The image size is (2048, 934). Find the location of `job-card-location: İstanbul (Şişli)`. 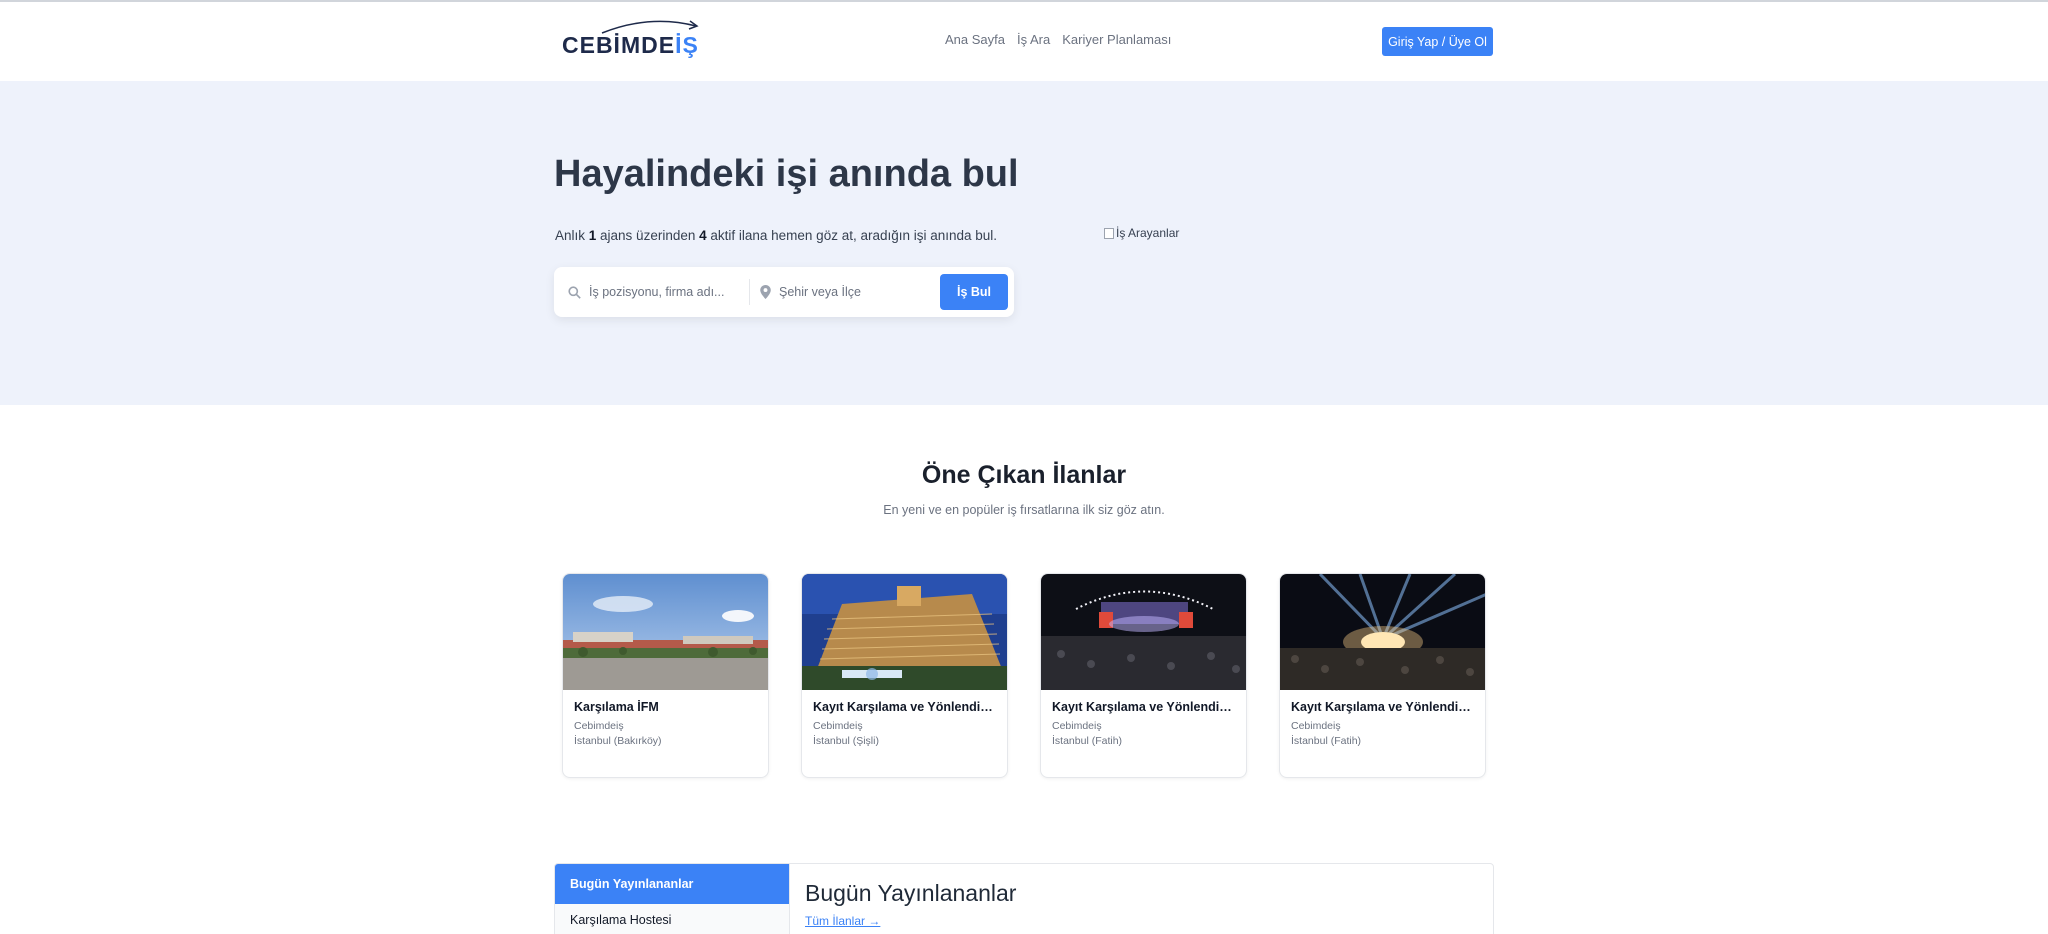

job-card-location: İstanbul (Şişli) is located at coordinates (846, 741).